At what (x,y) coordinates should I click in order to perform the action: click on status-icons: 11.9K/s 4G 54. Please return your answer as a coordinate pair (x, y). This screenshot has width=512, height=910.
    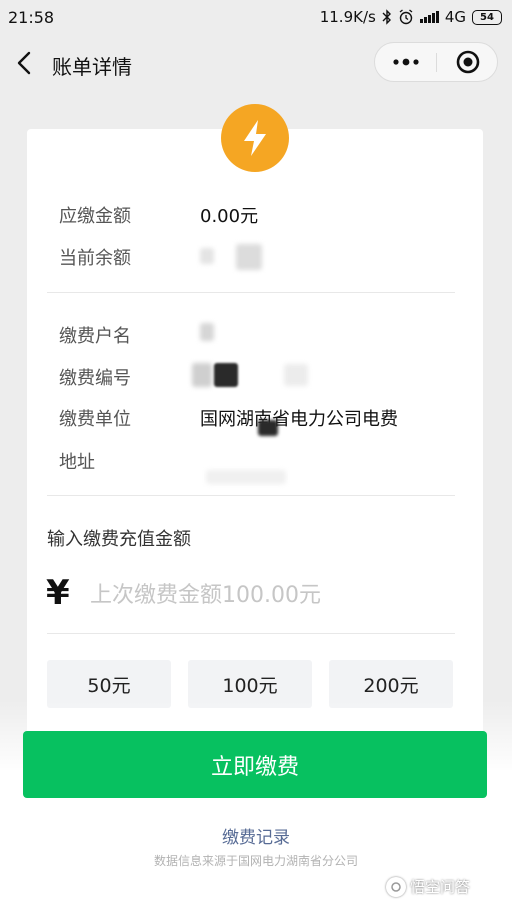
    Looking at the image, I should click on (411, 17).